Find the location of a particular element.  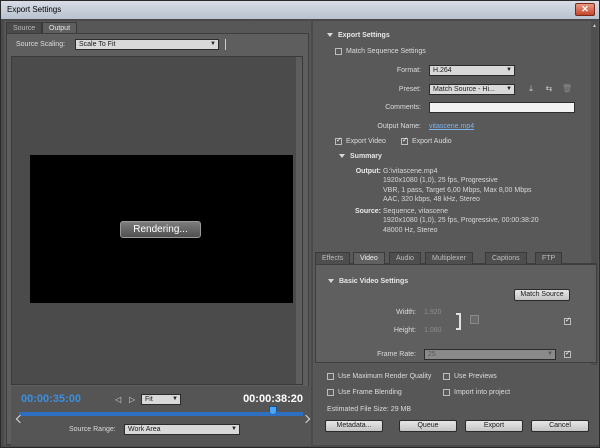

use-previews-label: Use Previews is located at coordinates (475, 376).